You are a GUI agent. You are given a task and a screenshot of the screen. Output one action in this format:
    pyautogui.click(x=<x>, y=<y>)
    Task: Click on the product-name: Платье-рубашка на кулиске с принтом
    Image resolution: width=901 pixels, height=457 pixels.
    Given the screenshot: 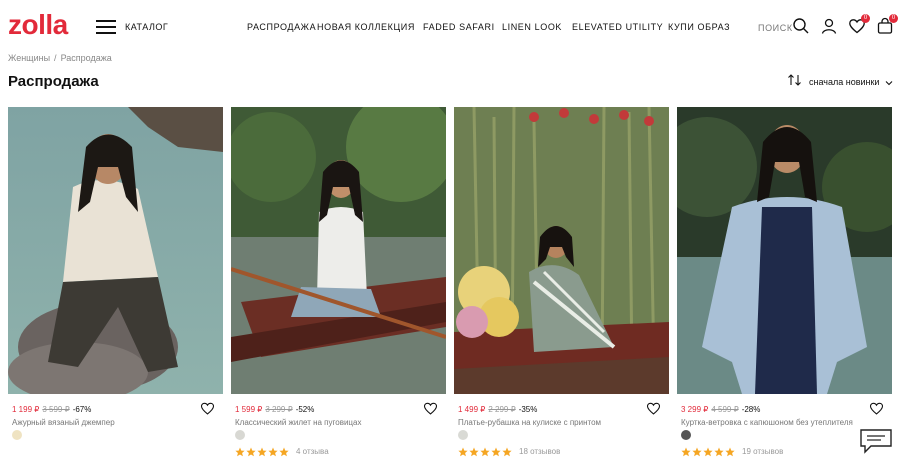 What is the action you would take?
    pyautogui.click(x=529, y=422)
    